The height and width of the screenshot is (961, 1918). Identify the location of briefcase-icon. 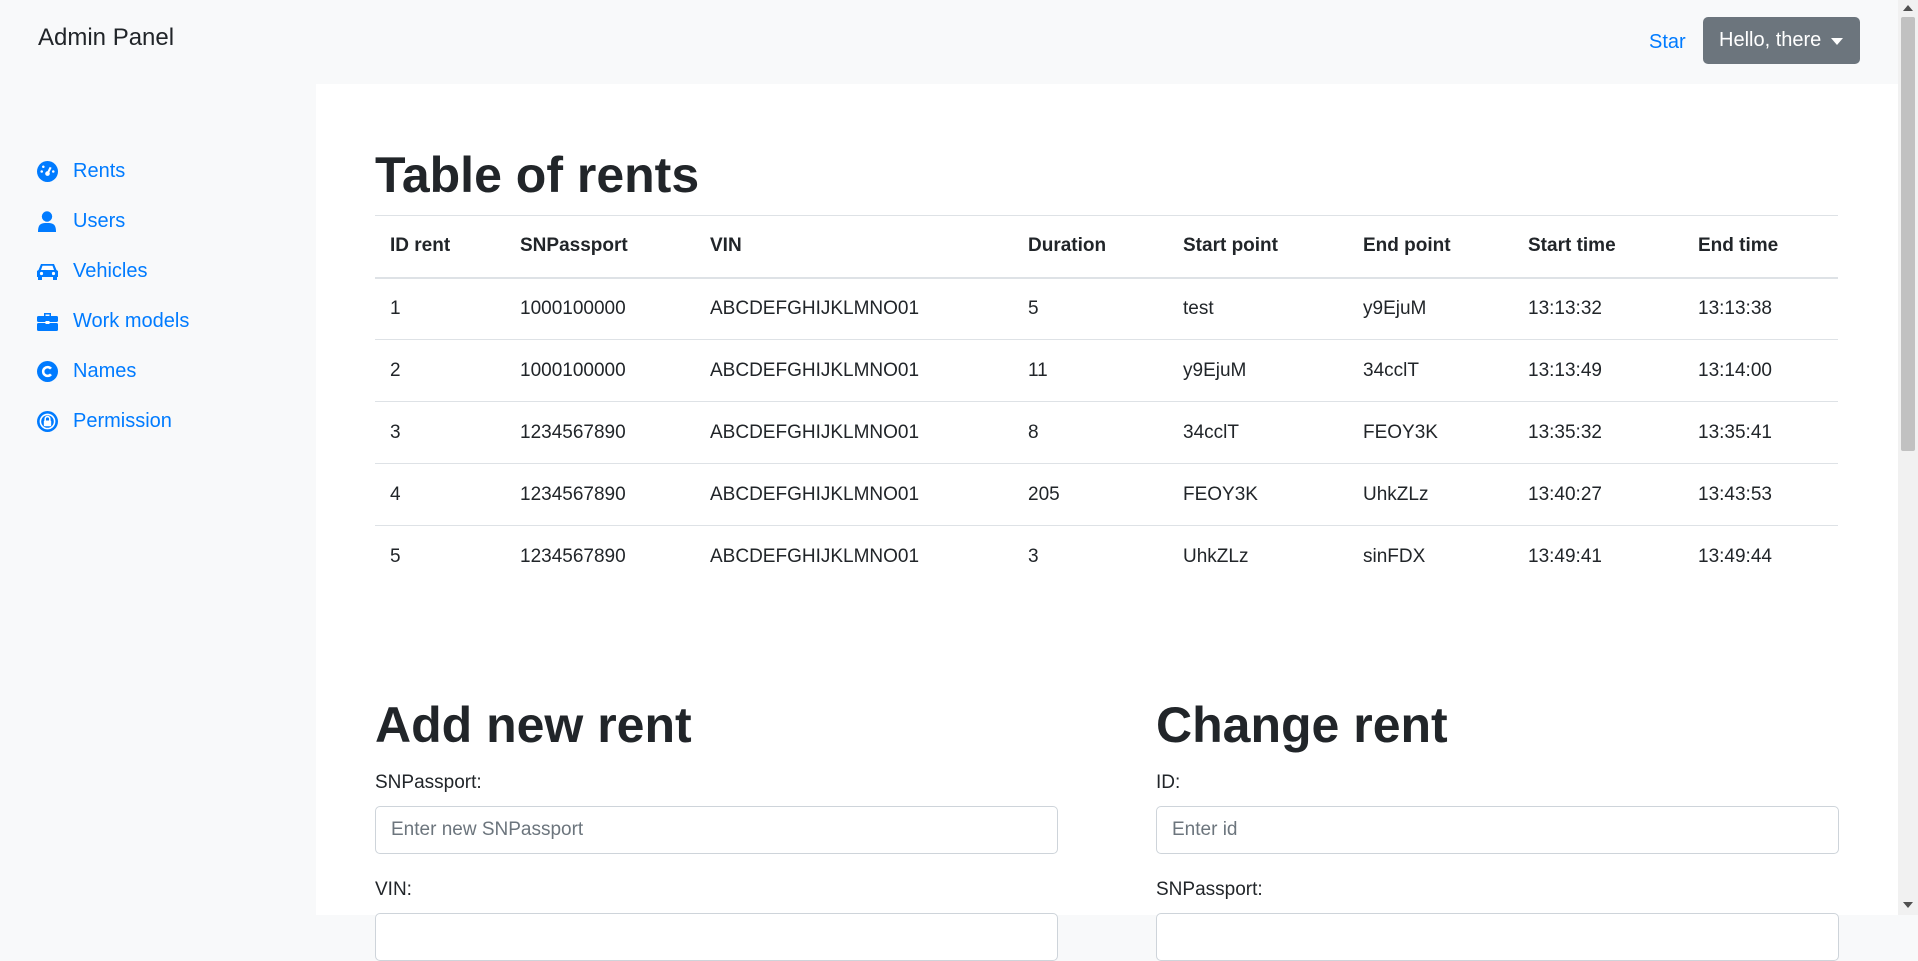
(47, 321).